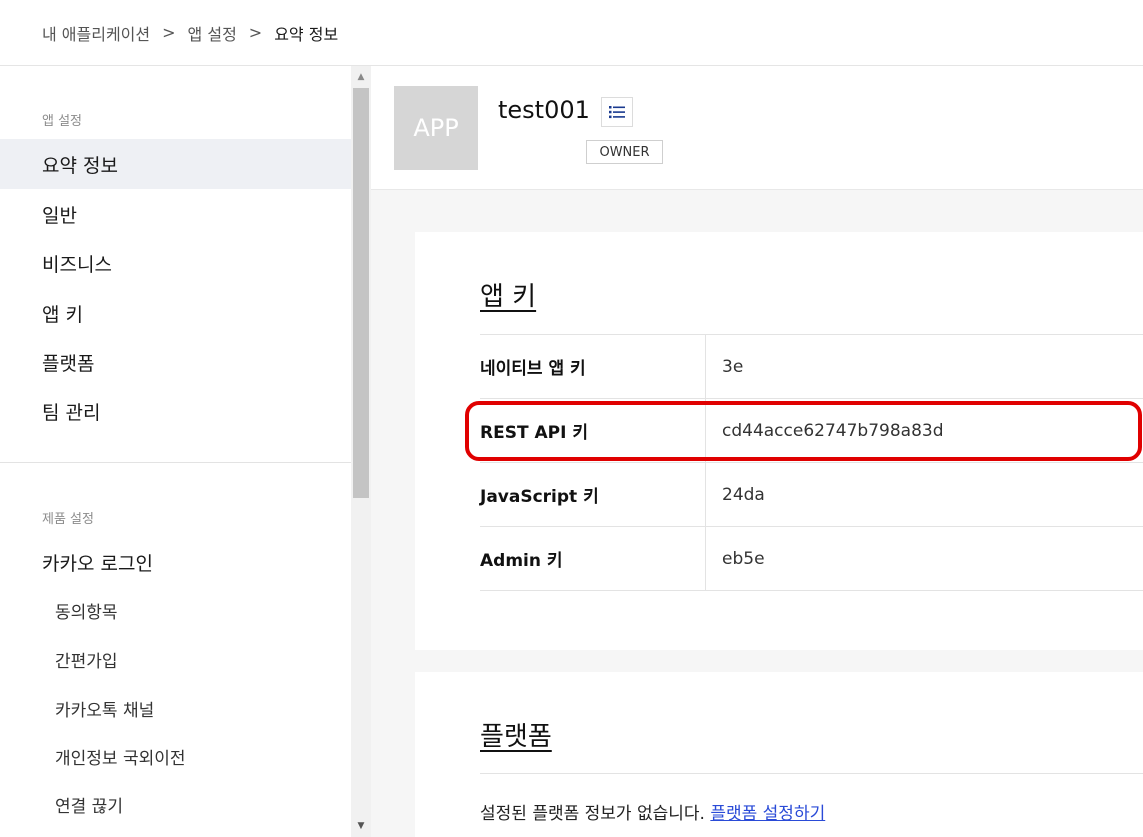 The image size is (1143, 837). Describe the element at coordinates (175, 804) in the screenshot. I see `sidebar-subitem-disconnect: 연결 끊기` at that location.